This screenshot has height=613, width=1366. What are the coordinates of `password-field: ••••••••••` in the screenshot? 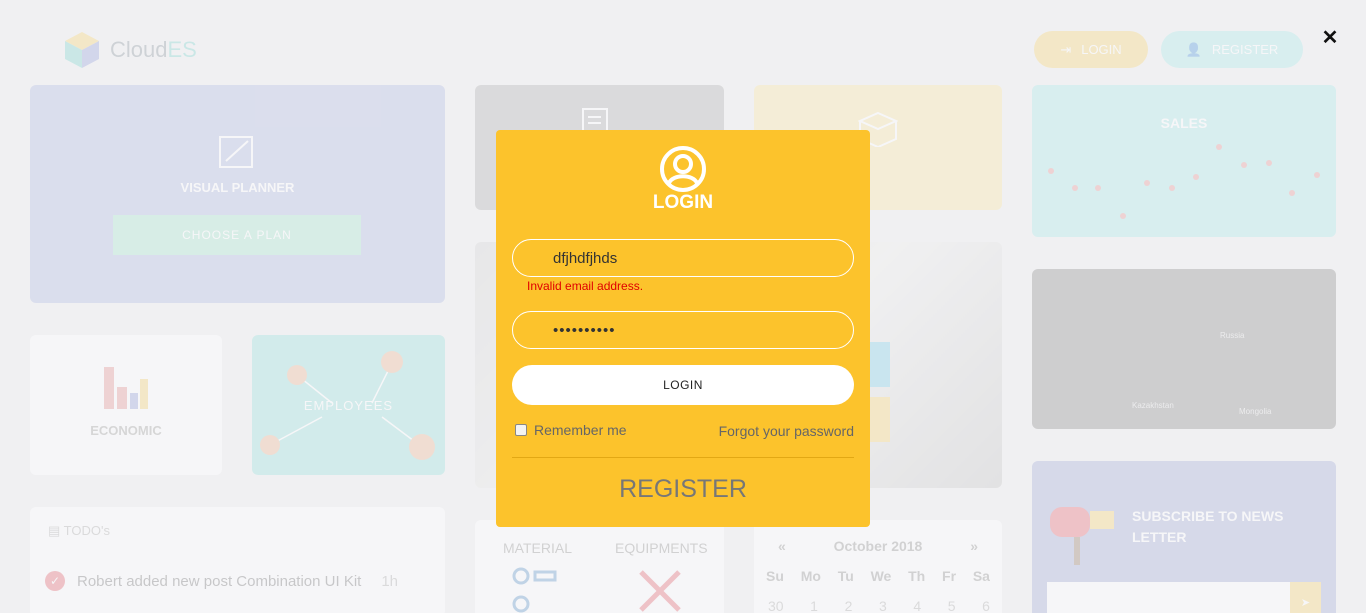 It's located at (683, 330).